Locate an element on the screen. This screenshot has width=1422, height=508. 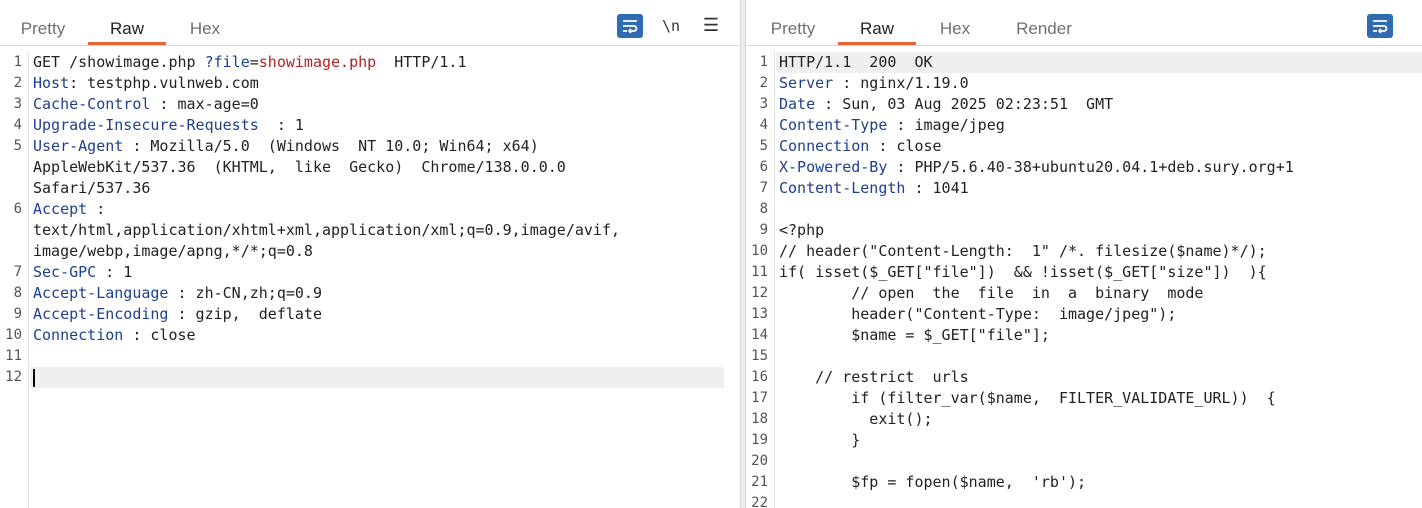
header-name: Content-Length is located at coordinates (842, 188).